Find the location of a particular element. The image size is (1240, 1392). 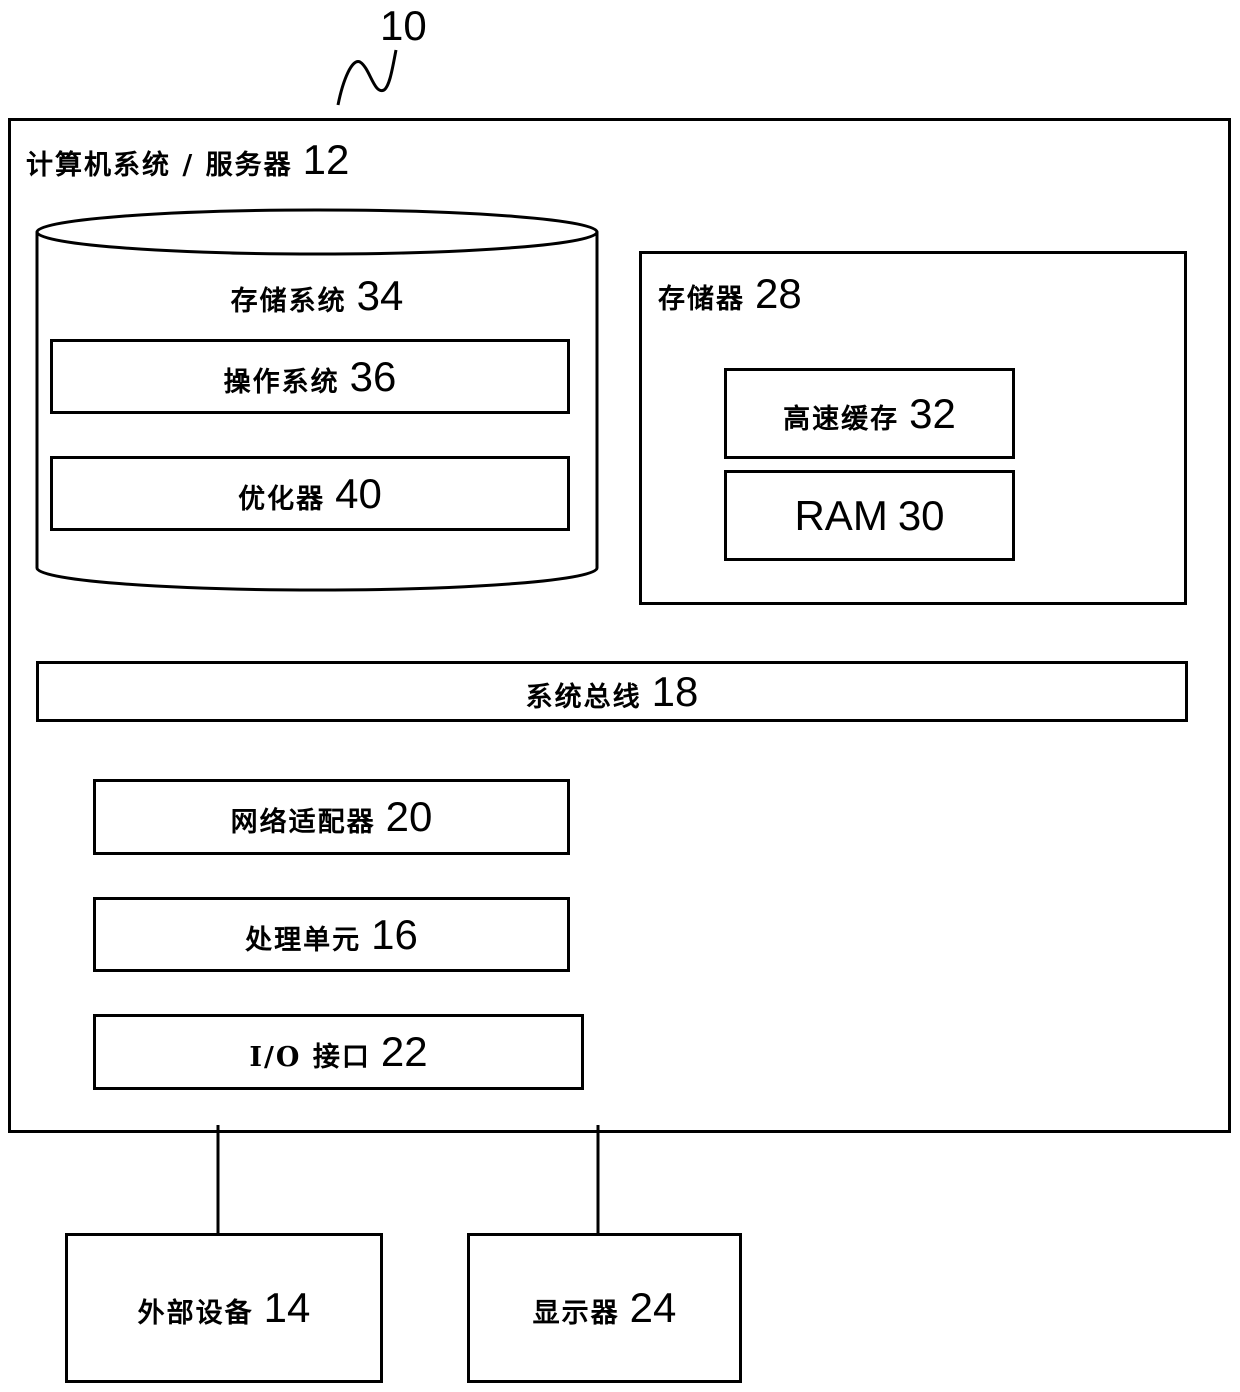

computer-system-label: 计算机系统 / 服务器 12 is located at coordinates (187, 160).